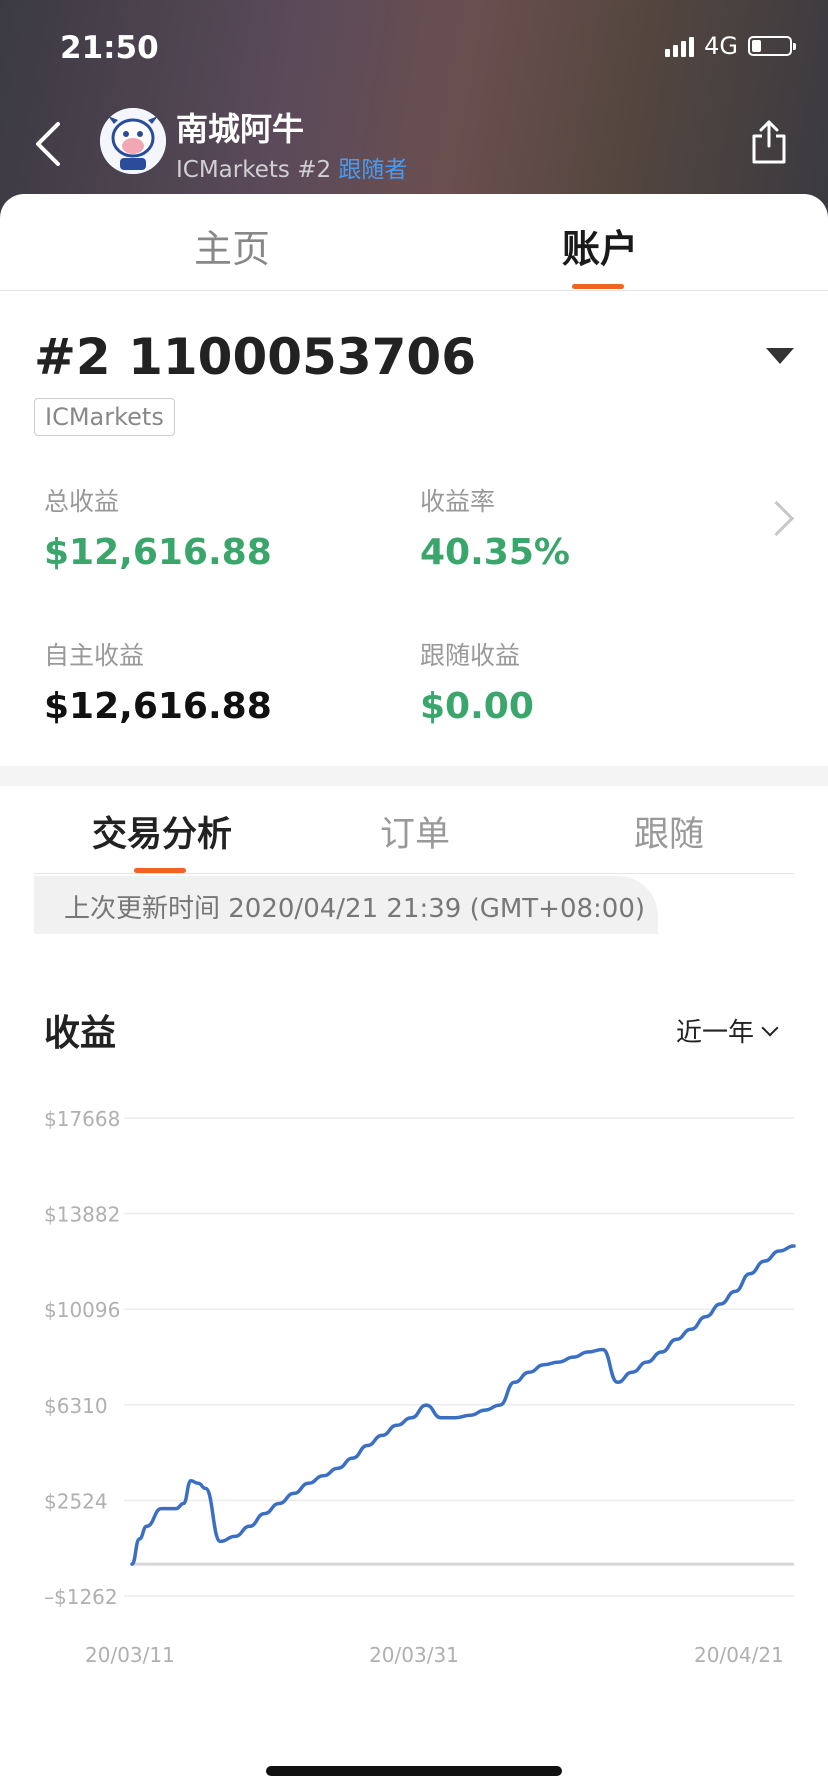 This screenshot has height=1792, width=828. I want to click on y-tick-label: $2524, so click(76, 1501).